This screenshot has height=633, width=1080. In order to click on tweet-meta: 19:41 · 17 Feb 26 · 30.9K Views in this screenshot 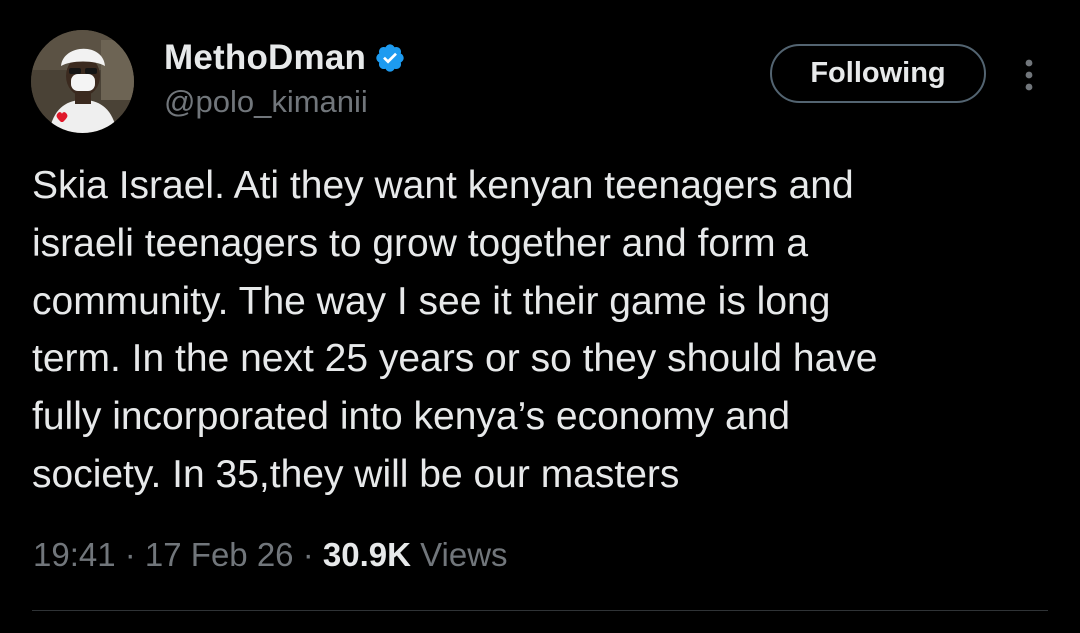, I will do `click(270, 555)`.